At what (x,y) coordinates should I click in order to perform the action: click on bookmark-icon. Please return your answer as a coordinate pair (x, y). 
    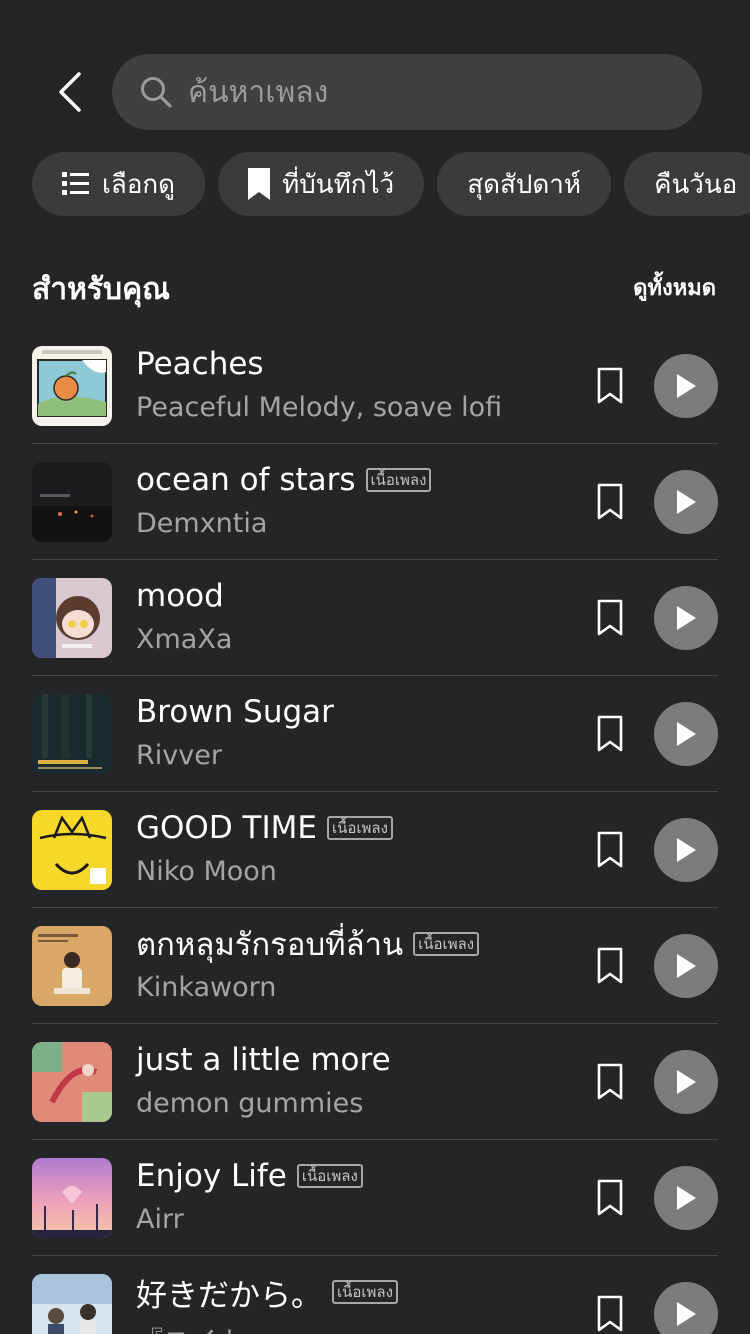
    Looking at the image, I should click on (259, 184).